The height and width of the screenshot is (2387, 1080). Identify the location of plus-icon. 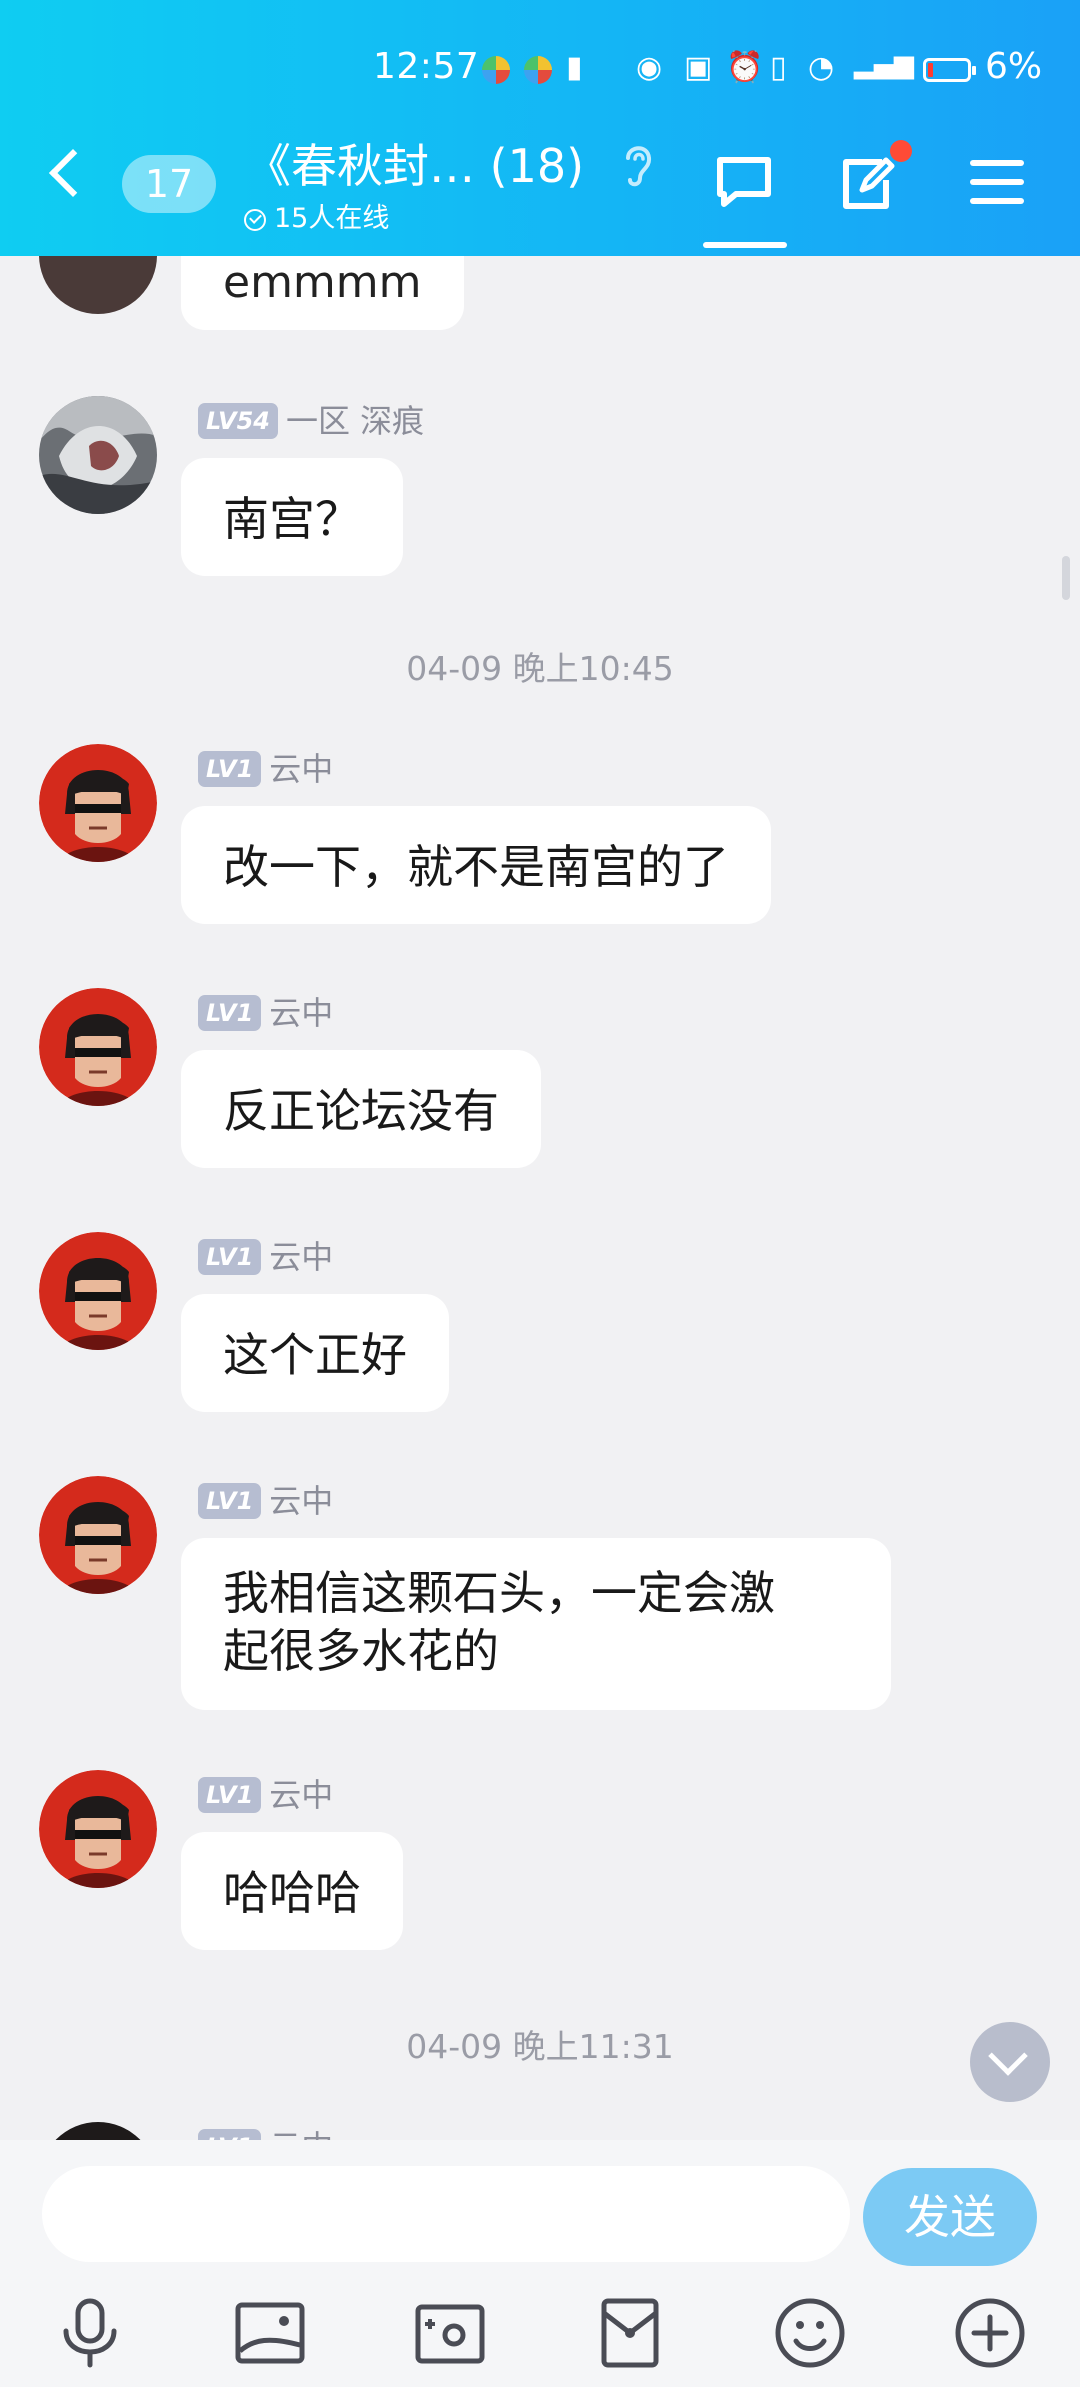
(990, 2333).